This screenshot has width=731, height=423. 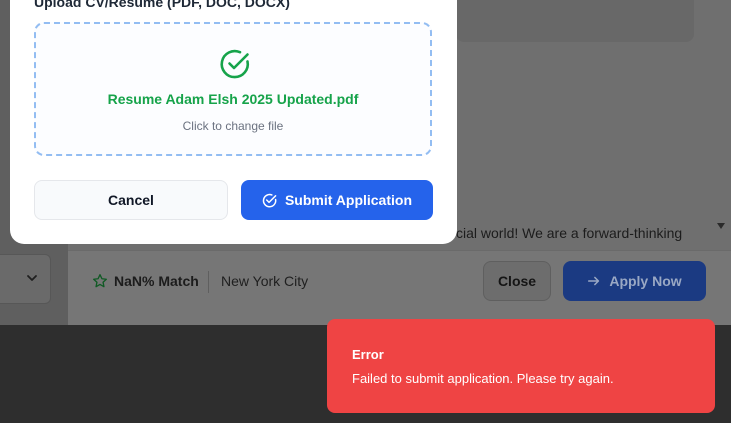 What do you see at coordinates (517, 281) in the screenshot?
I see `close-button: Close` at bounding box center [517, 281].